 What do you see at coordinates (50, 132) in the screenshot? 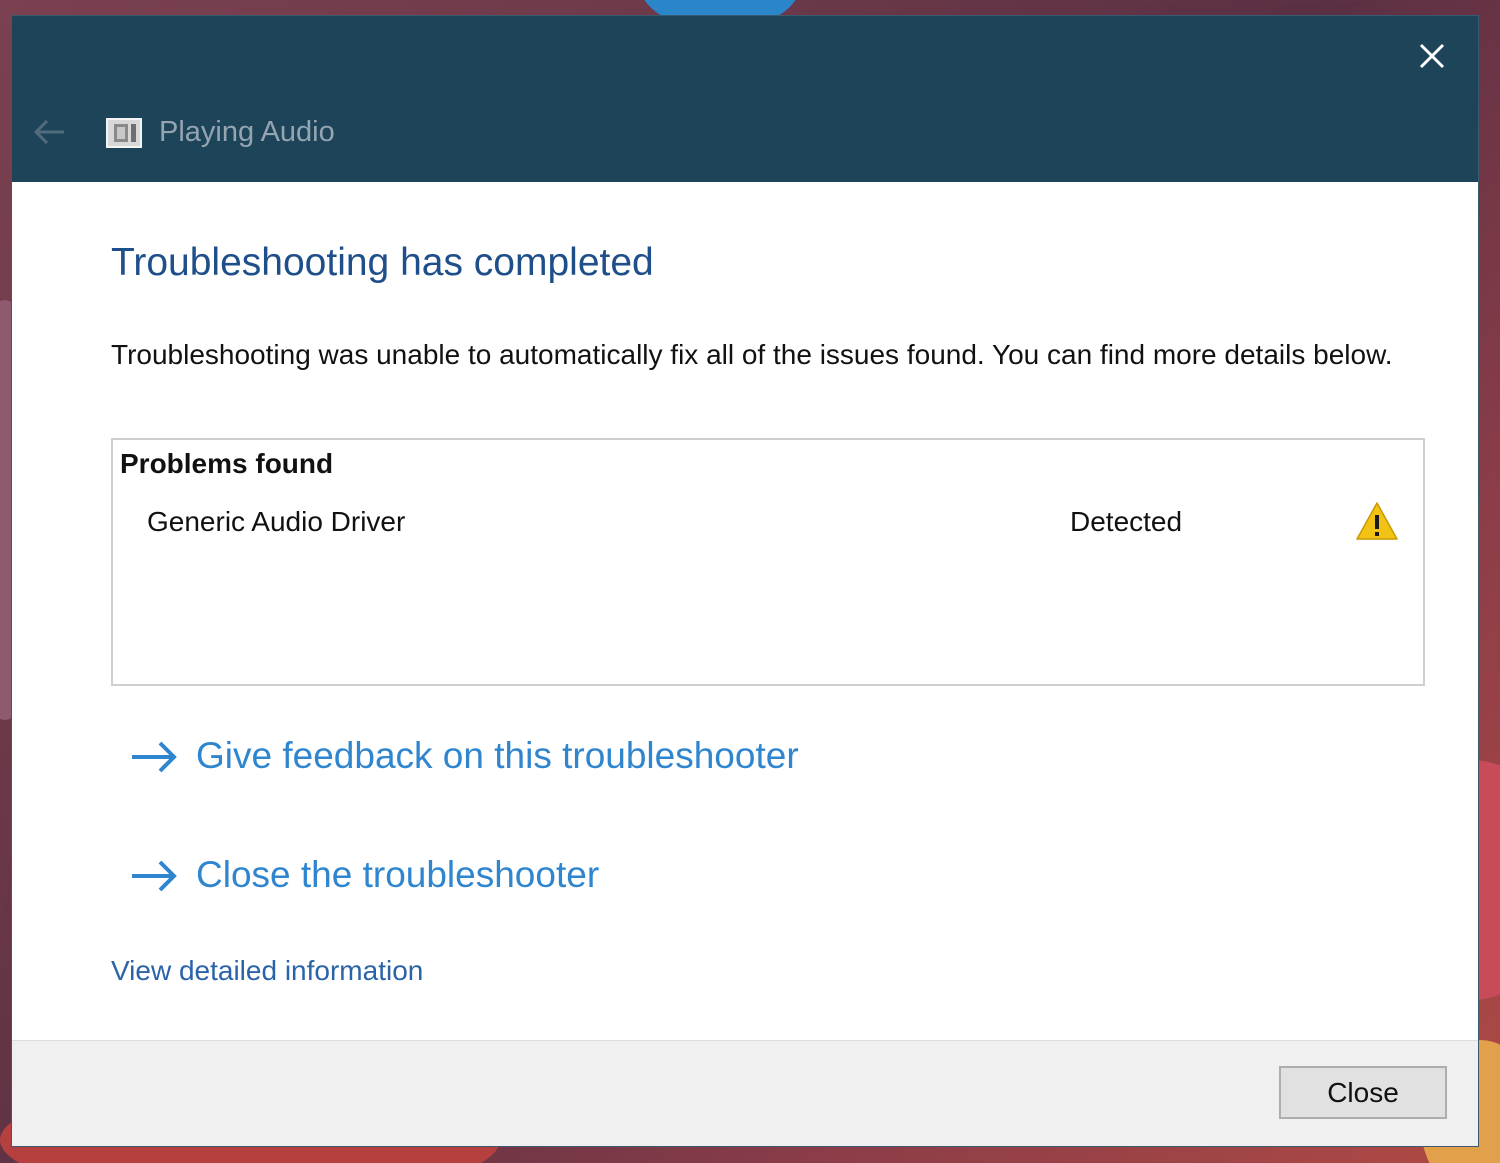
I see `back-arrow-icon` at bounding box center [50, 132].